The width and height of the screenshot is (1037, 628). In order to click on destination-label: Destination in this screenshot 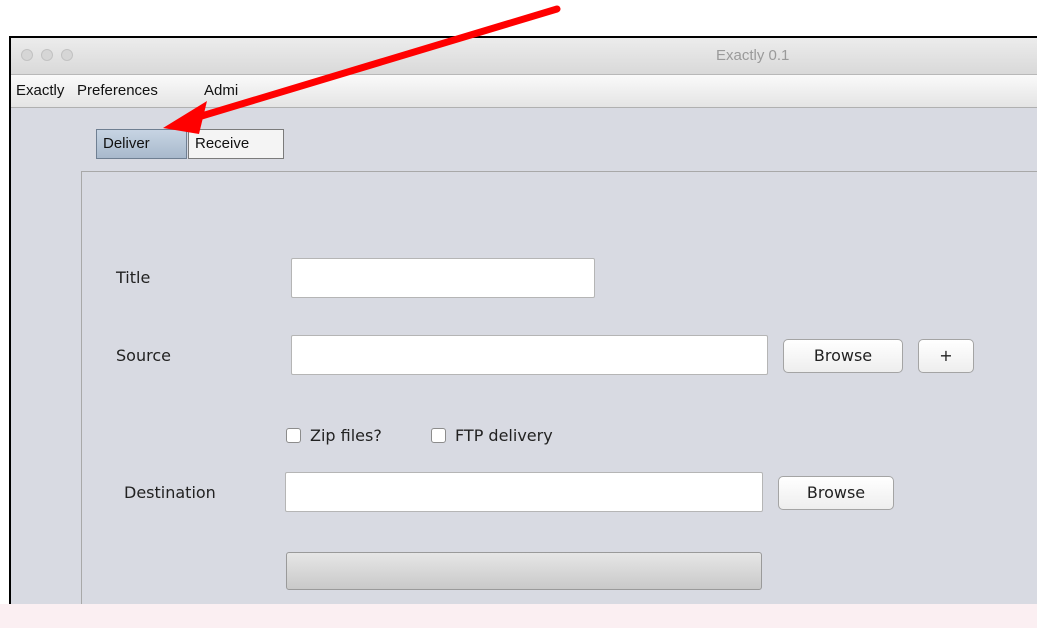, I will do `click(170, 492)`.